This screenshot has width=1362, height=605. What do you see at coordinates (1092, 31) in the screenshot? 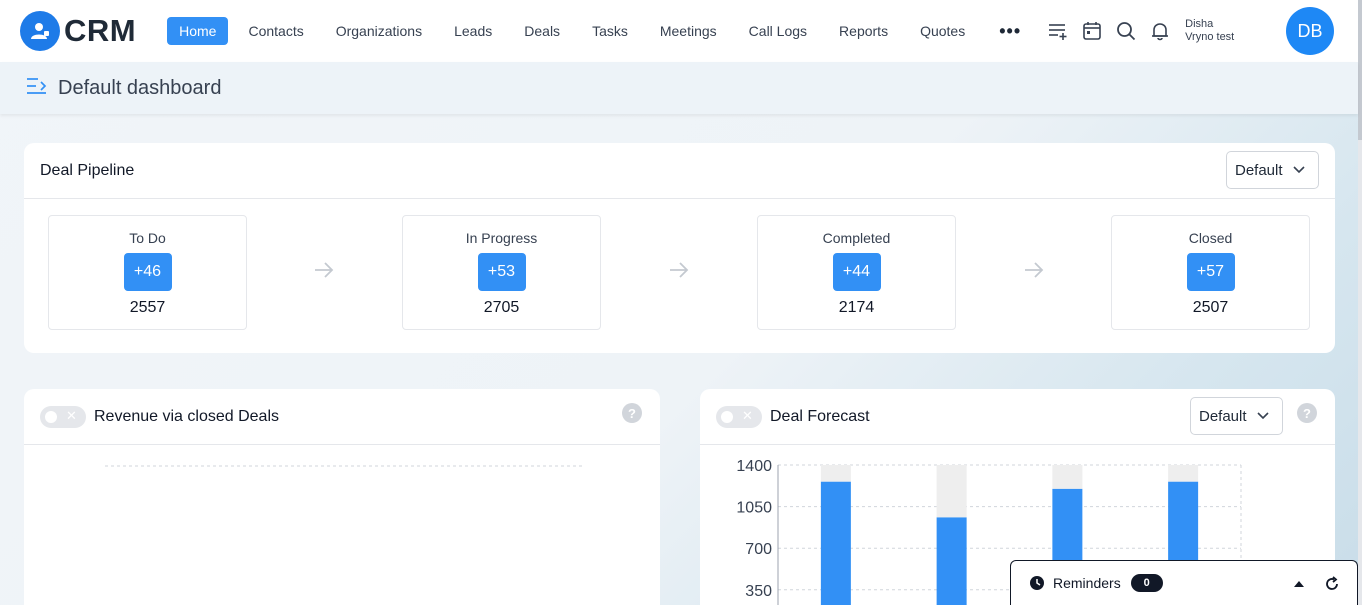
I see `calendar-icon` at bounding box center [1092, 31].